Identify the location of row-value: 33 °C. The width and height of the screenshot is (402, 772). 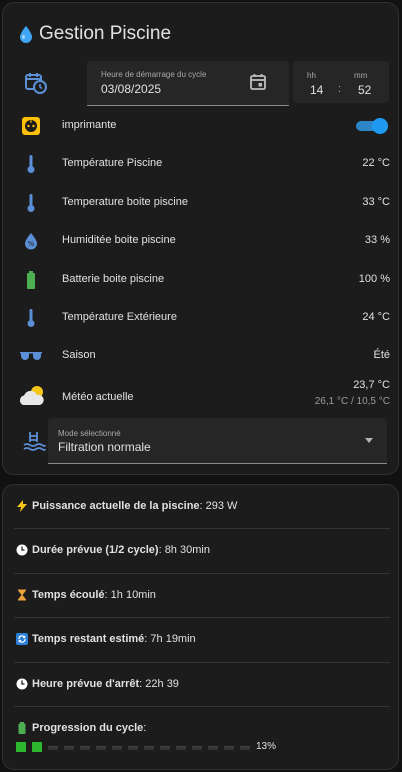
(376, 202).